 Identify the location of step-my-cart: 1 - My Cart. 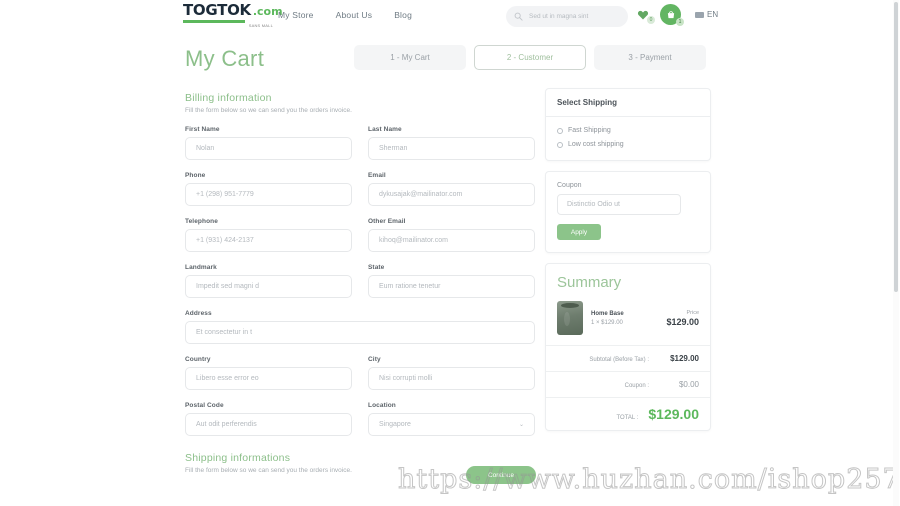
(410, 57).